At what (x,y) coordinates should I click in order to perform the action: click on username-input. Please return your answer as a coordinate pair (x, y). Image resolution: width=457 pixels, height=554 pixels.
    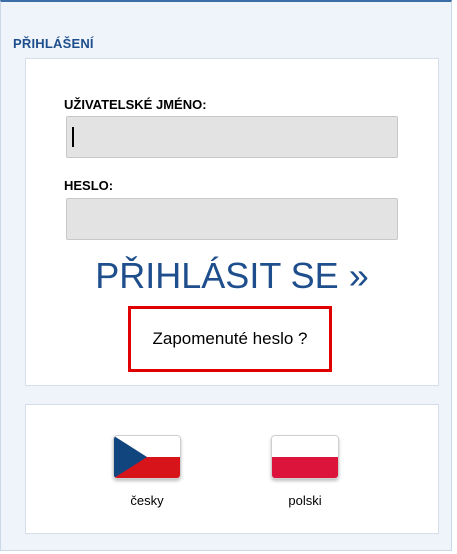
    Looking at the image, I should click on (232, 137).